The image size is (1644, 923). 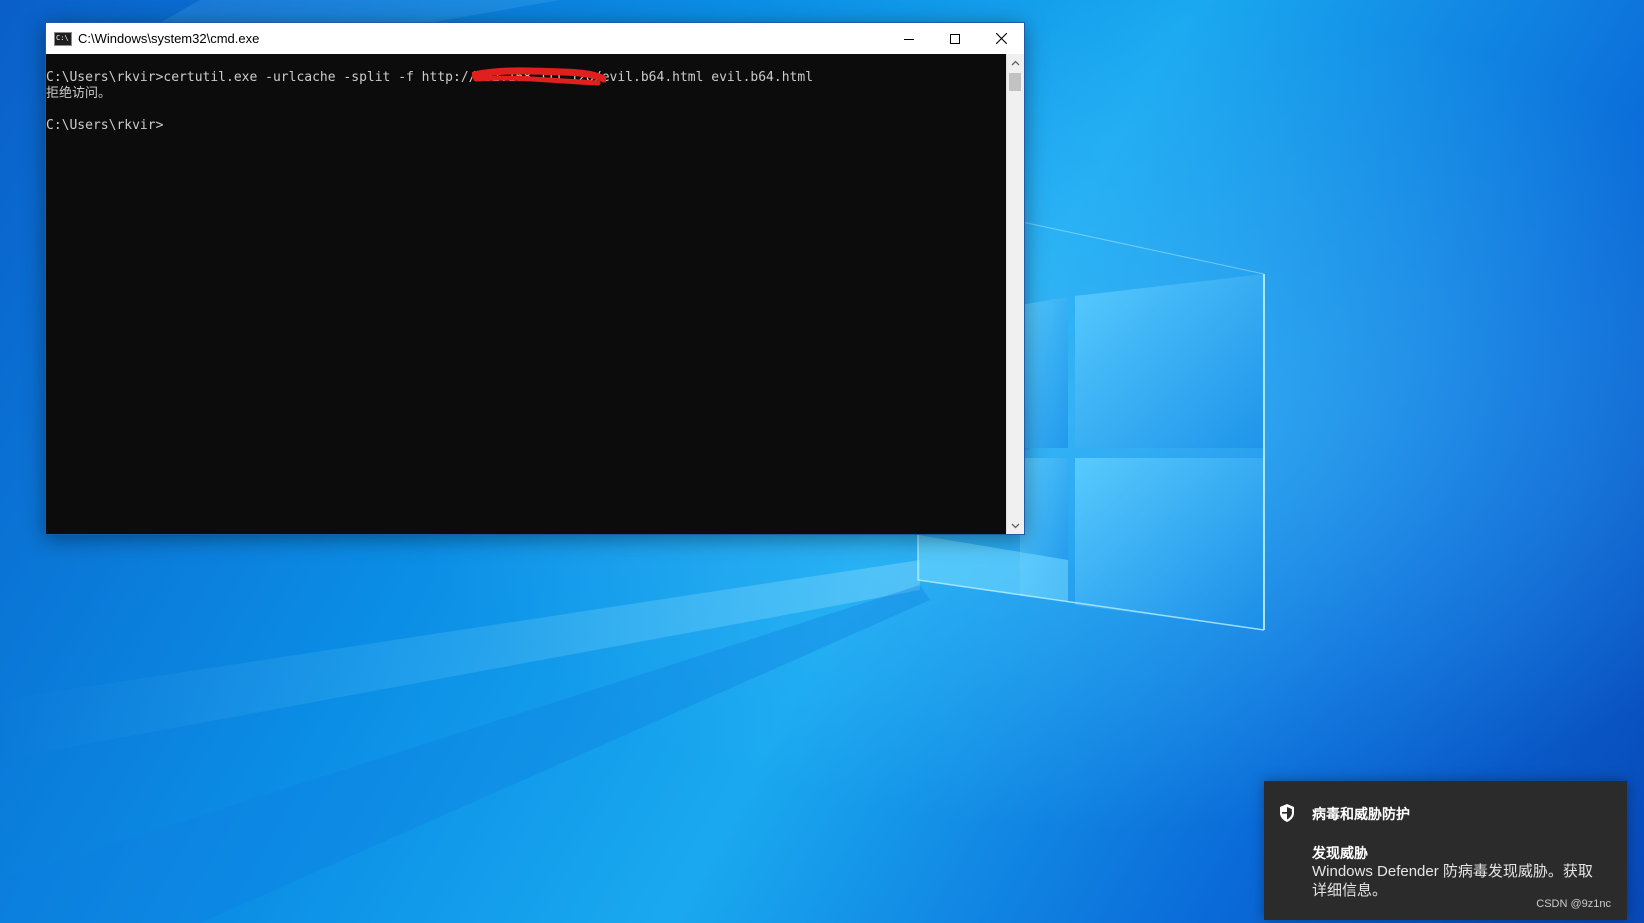 I want to click on close-button, so click(x=1001, y=38).